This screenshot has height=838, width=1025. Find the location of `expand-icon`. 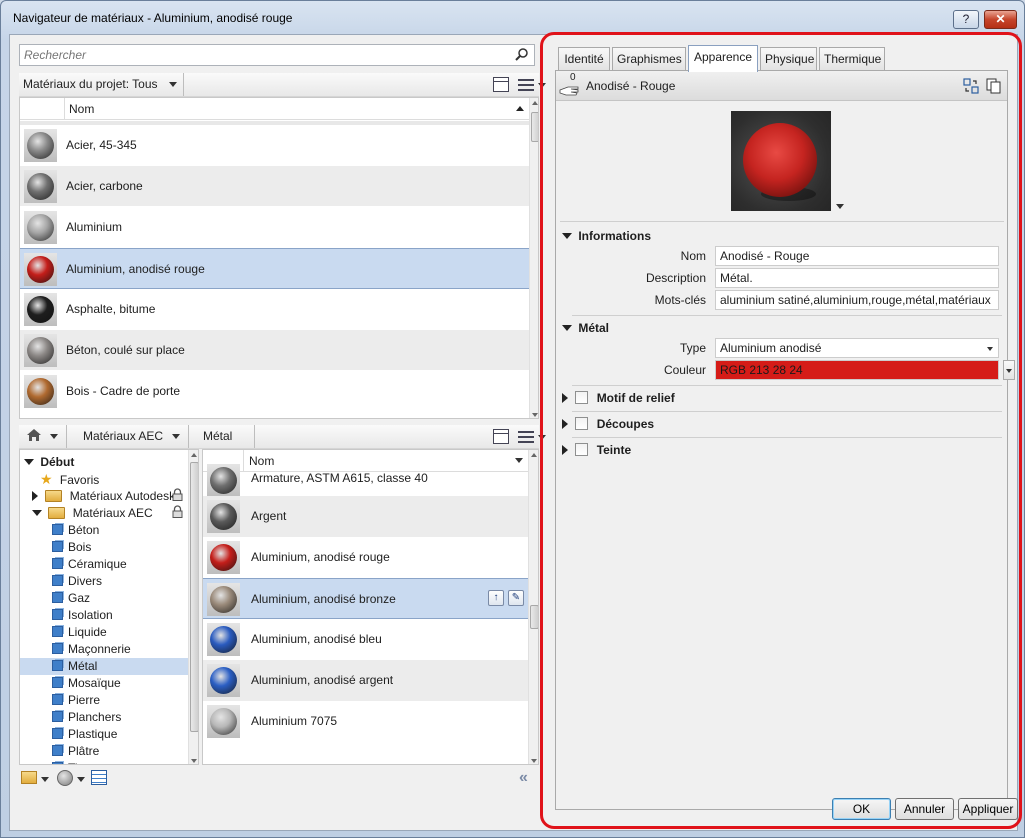

expand-icon is located at coordinates (567, 236).